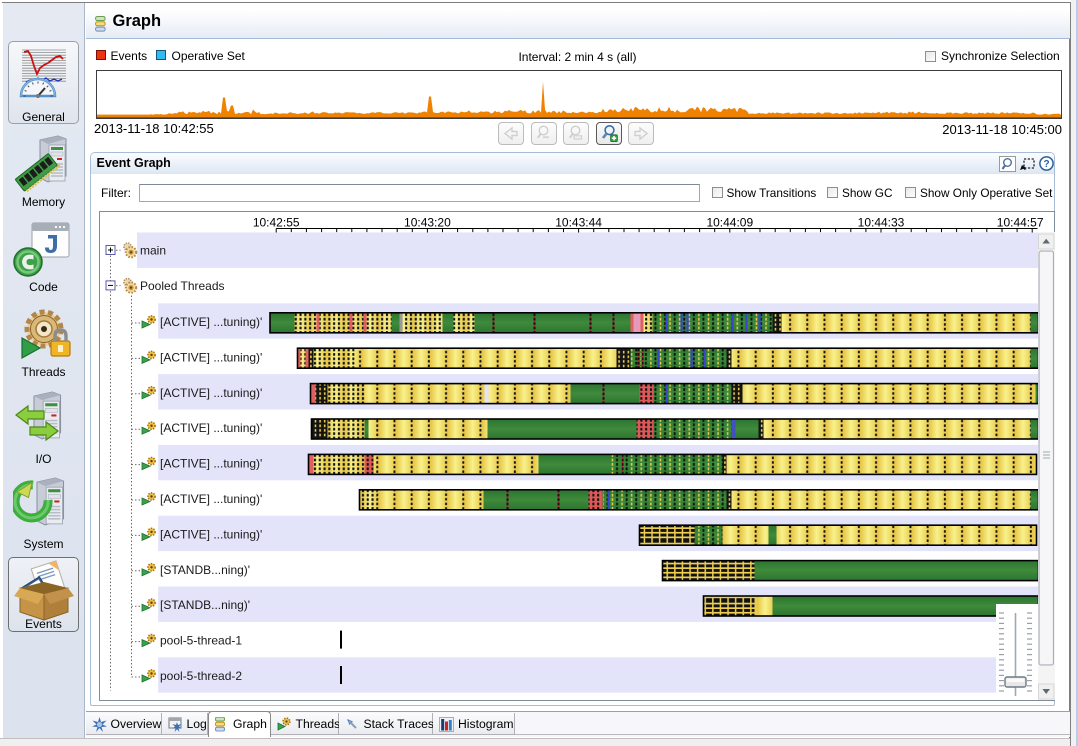 This screenshot has height=746, width=1078. Describe the element at coordinates (275, 222) in the screenshot. I see `svg-text: 10:42:55` at that location.